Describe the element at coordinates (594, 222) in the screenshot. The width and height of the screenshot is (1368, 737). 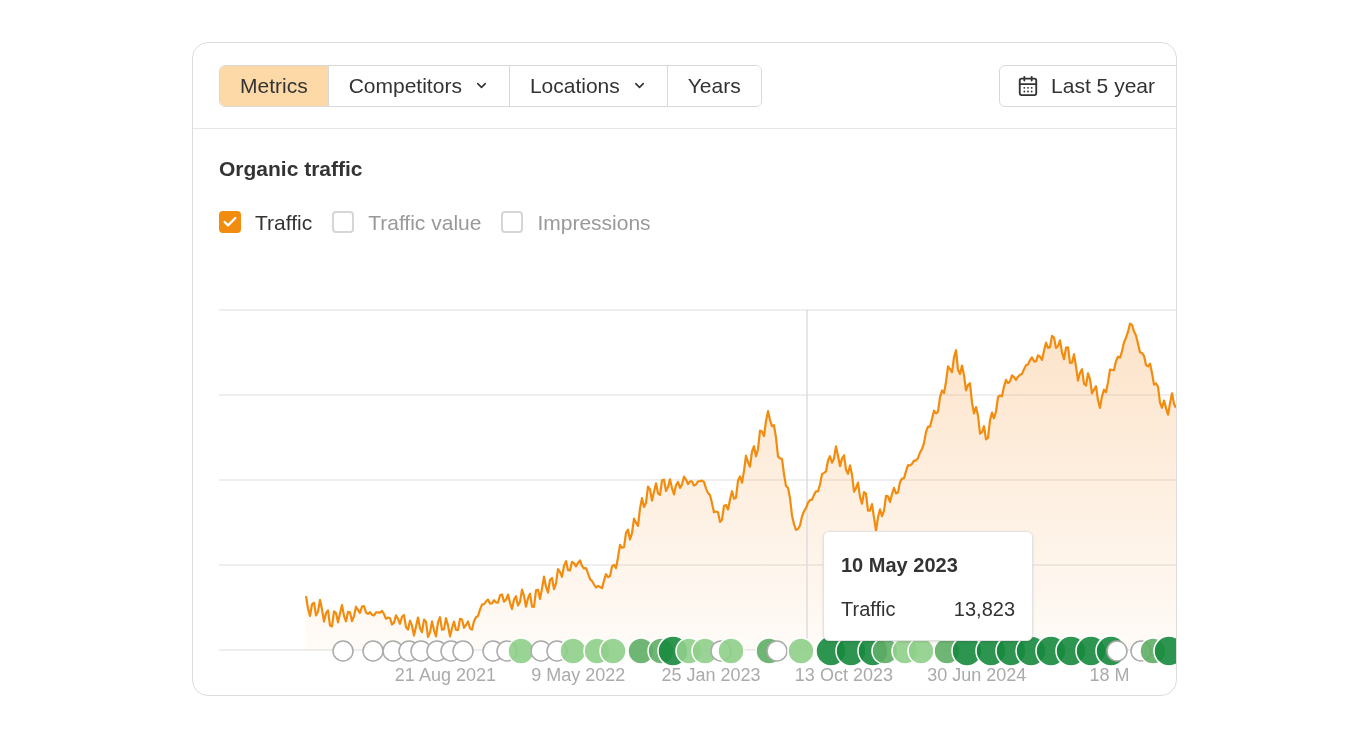
I see `legend-label: Impressions` at that location.